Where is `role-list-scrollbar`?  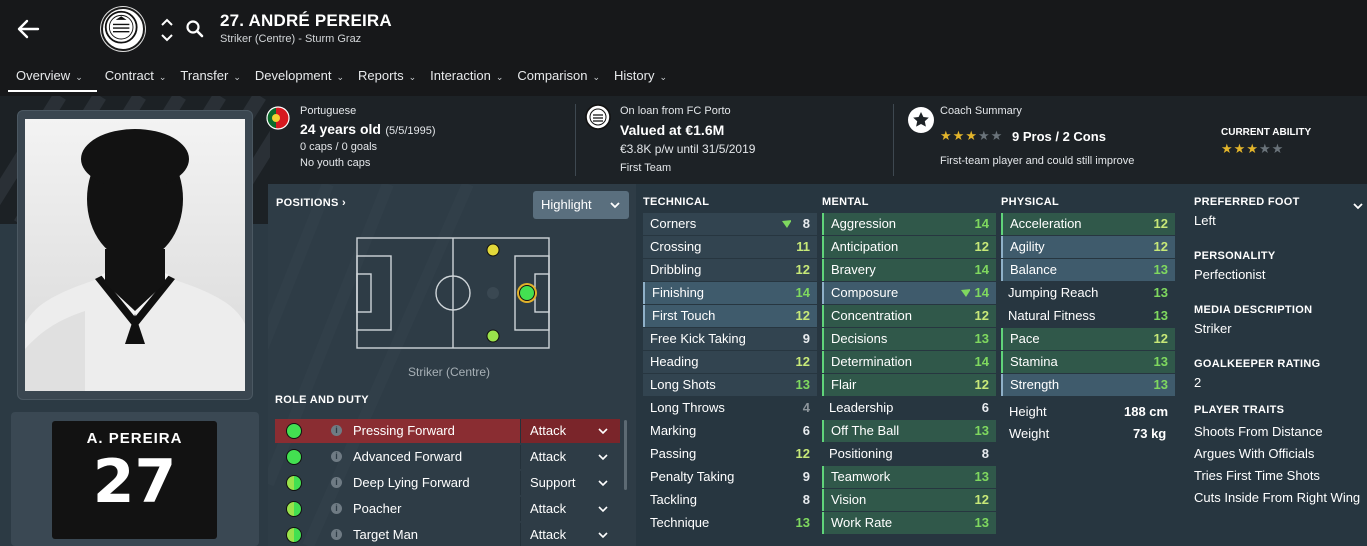 role-list-scrollbar is located at coordinates (625, 455).